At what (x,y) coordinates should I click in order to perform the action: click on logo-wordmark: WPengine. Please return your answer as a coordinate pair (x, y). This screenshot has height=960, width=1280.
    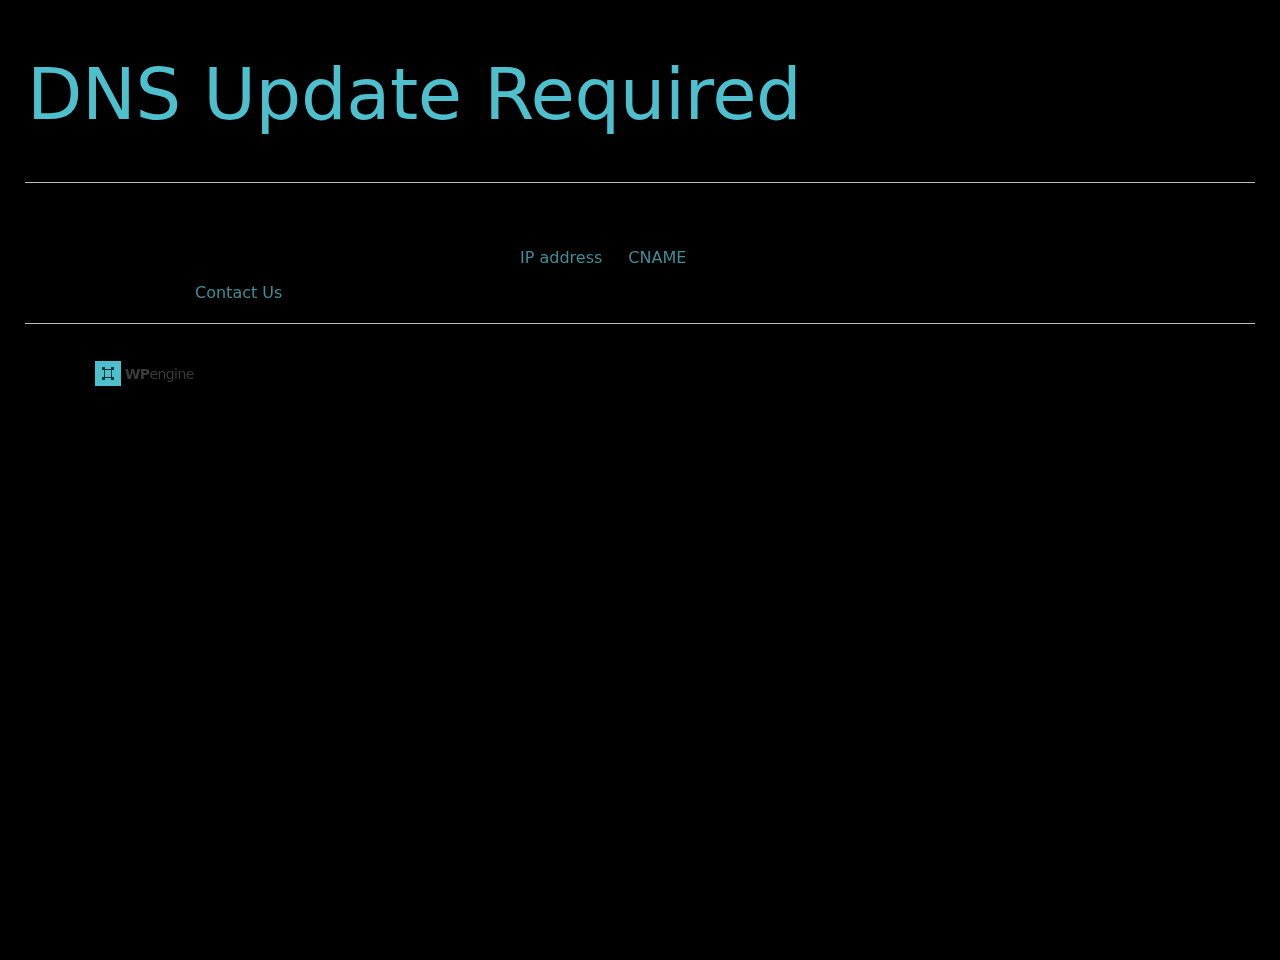
    Looking at the image, I should click on (159, 373).